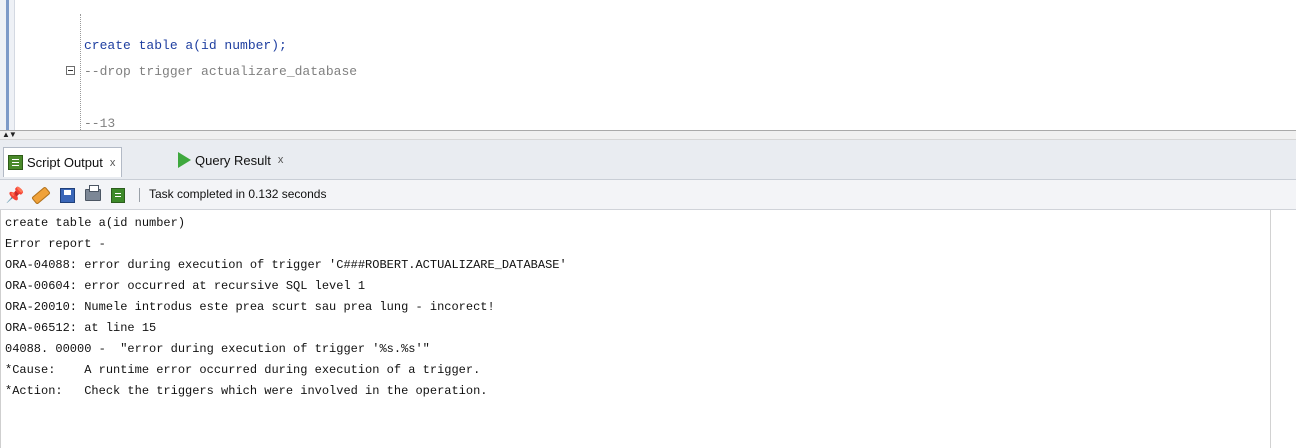 The width and height of the screenshot is (1296, 448). Describe the element at coordinates (648, 160) in the screenshot. I see `output-tabs: Script Output x Query Result x` at that location.